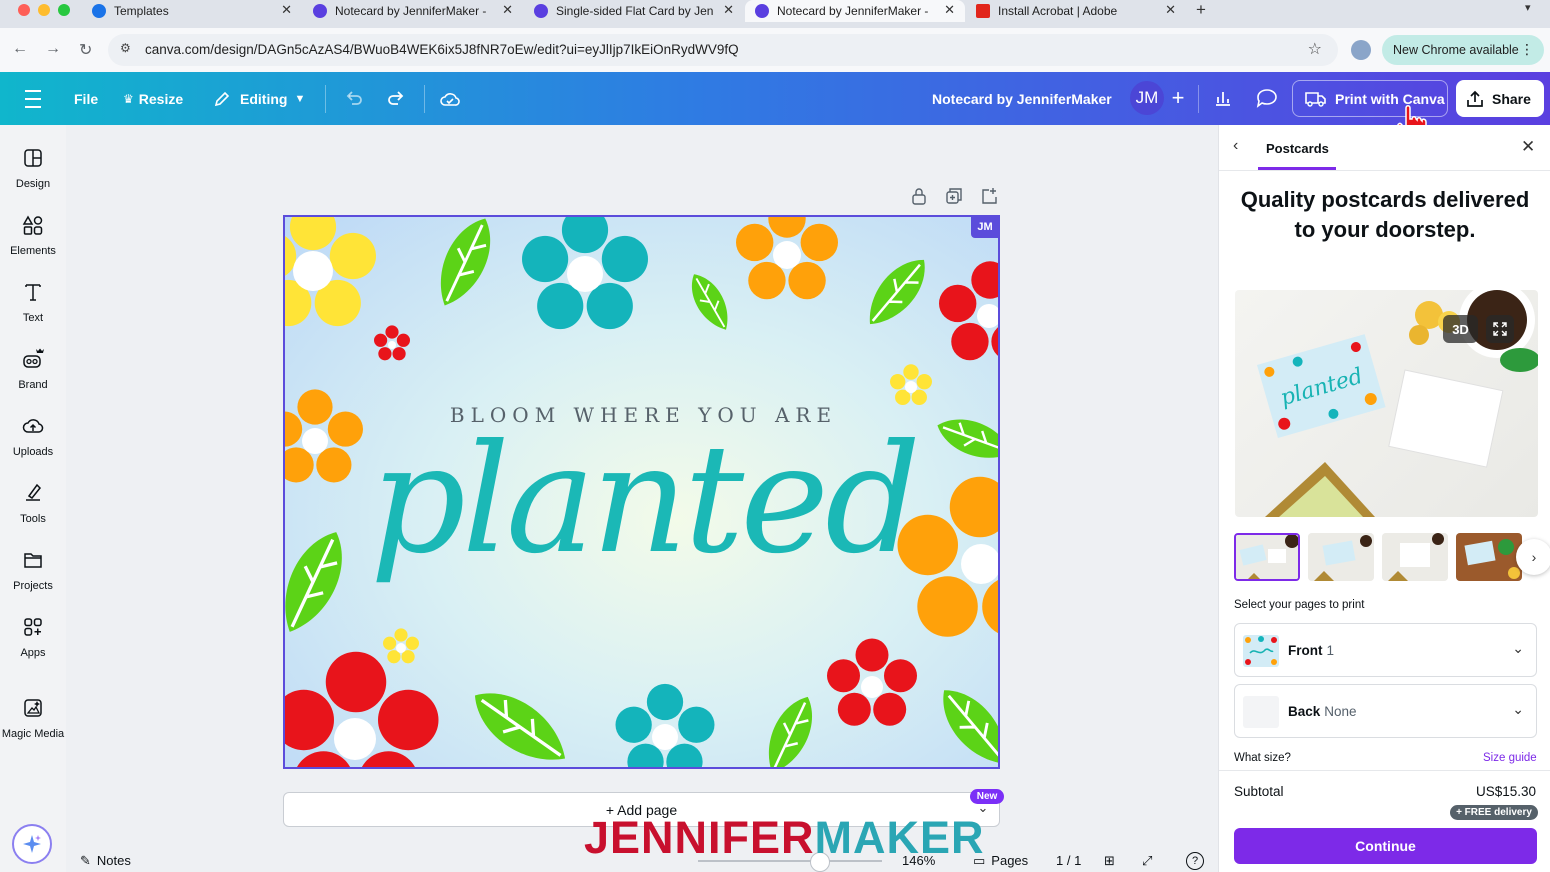  I want to click on share-button: Share, so click(1500, 98).